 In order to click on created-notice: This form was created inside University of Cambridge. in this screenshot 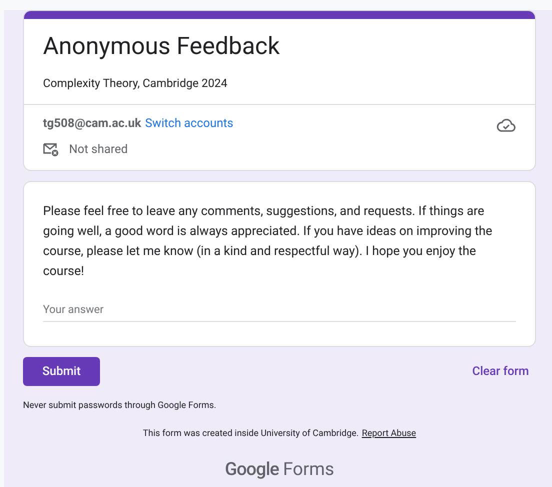, I will do `click(250, 435)`.